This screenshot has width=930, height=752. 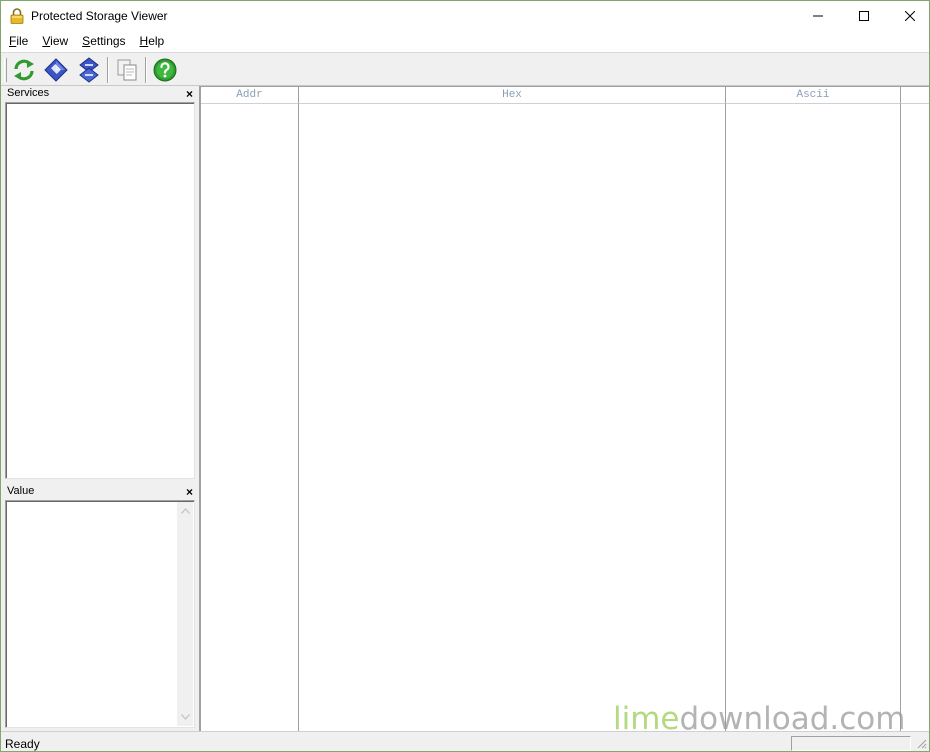 I want to click on menu-settings: Settings, so click(x=103, y=41).